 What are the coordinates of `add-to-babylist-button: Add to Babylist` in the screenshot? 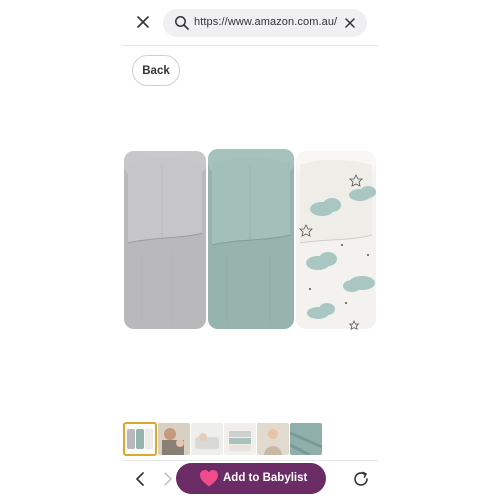 It's located at (251, 478).